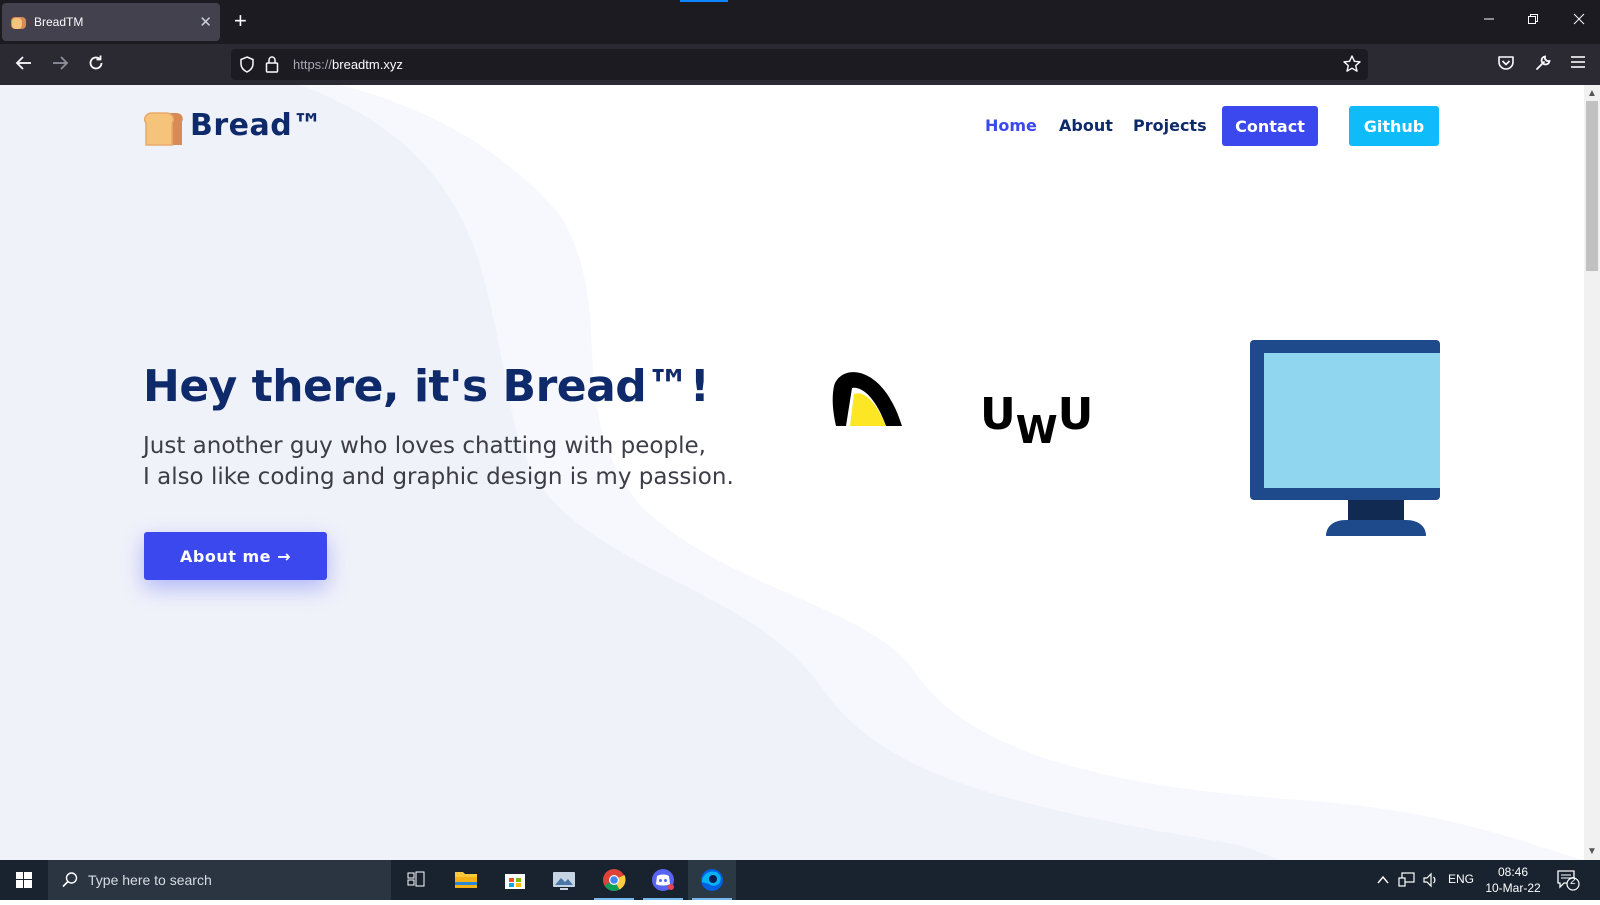 The image size is (1600, 905). I want to click on bread-logo-icon, so click(163, 129).